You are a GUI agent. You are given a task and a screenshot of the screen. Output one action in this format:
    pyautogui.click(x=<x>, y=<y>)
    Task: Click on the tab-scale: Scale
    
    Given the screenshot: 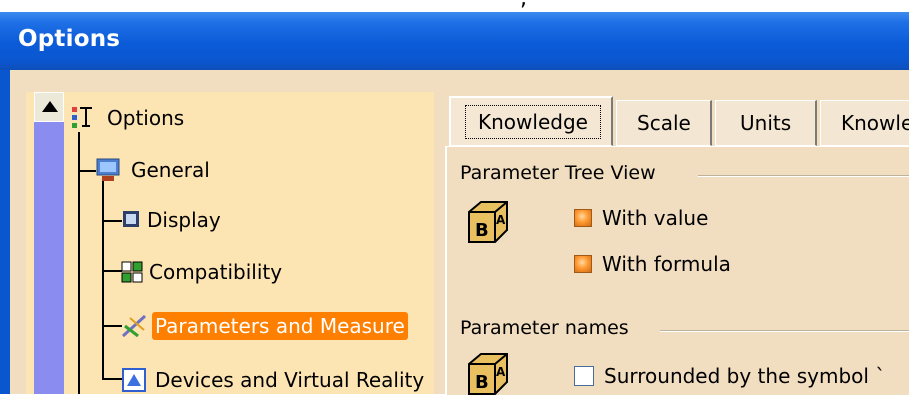 What is the action you would take?
    pyautogui.click(x=664, y=123)
    